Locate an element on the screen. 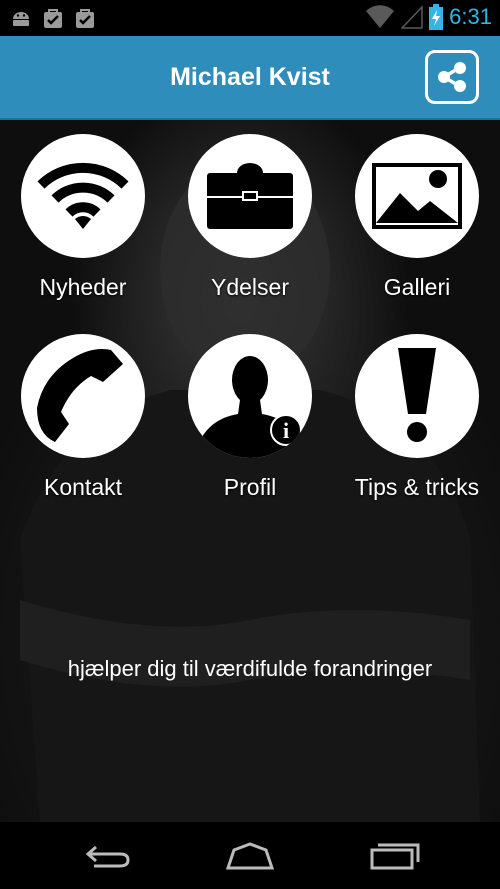 The height and width of the screenshot is (889, 500). menu-profil: i Profil is located at coordinates (250, 417).